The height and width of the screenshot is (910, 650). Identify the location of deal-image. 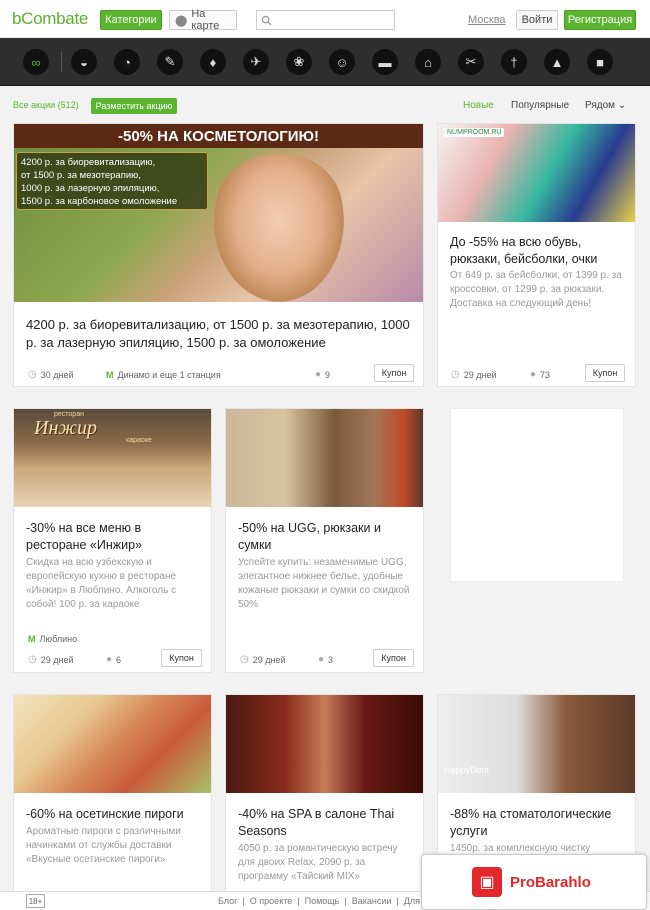
(324, 458).